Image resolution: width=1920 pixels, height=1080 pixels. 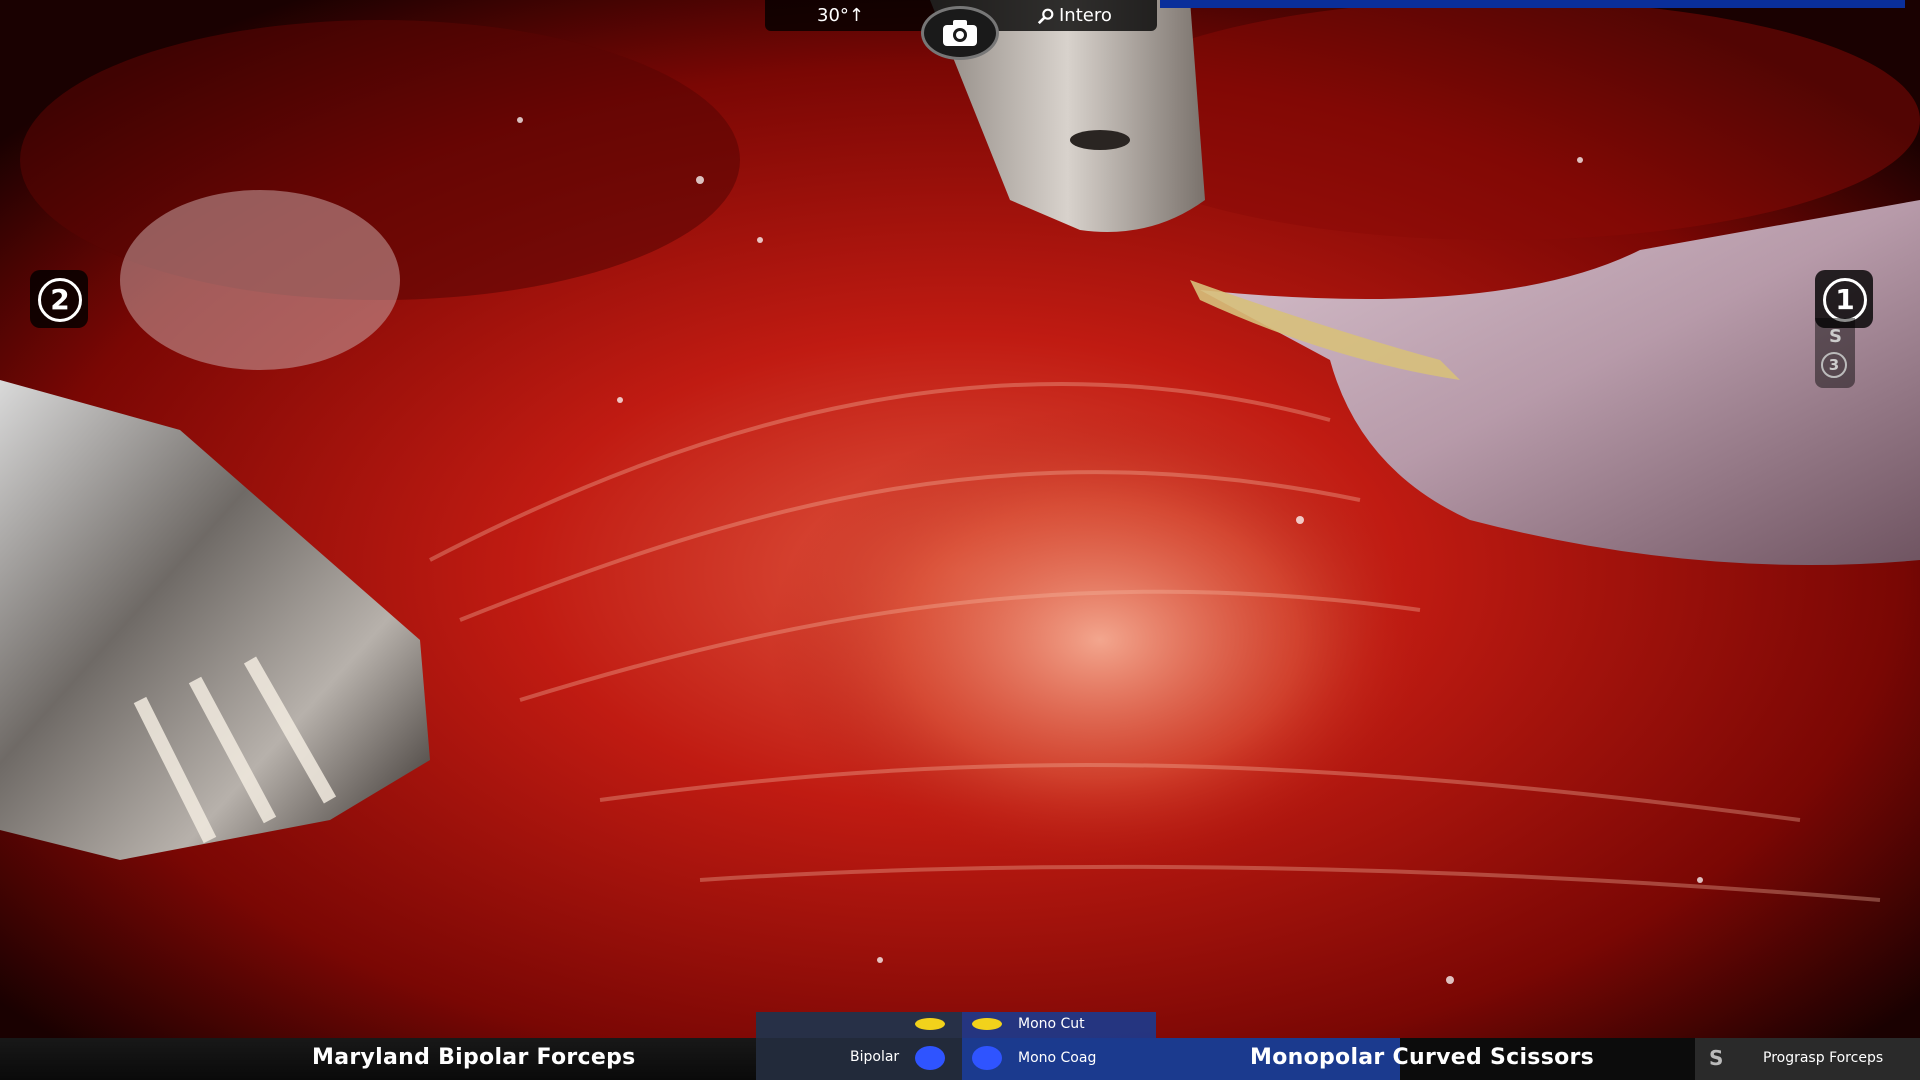 I want to click on arm-swap-indicator: S 3, so click(x=1835, y=353).